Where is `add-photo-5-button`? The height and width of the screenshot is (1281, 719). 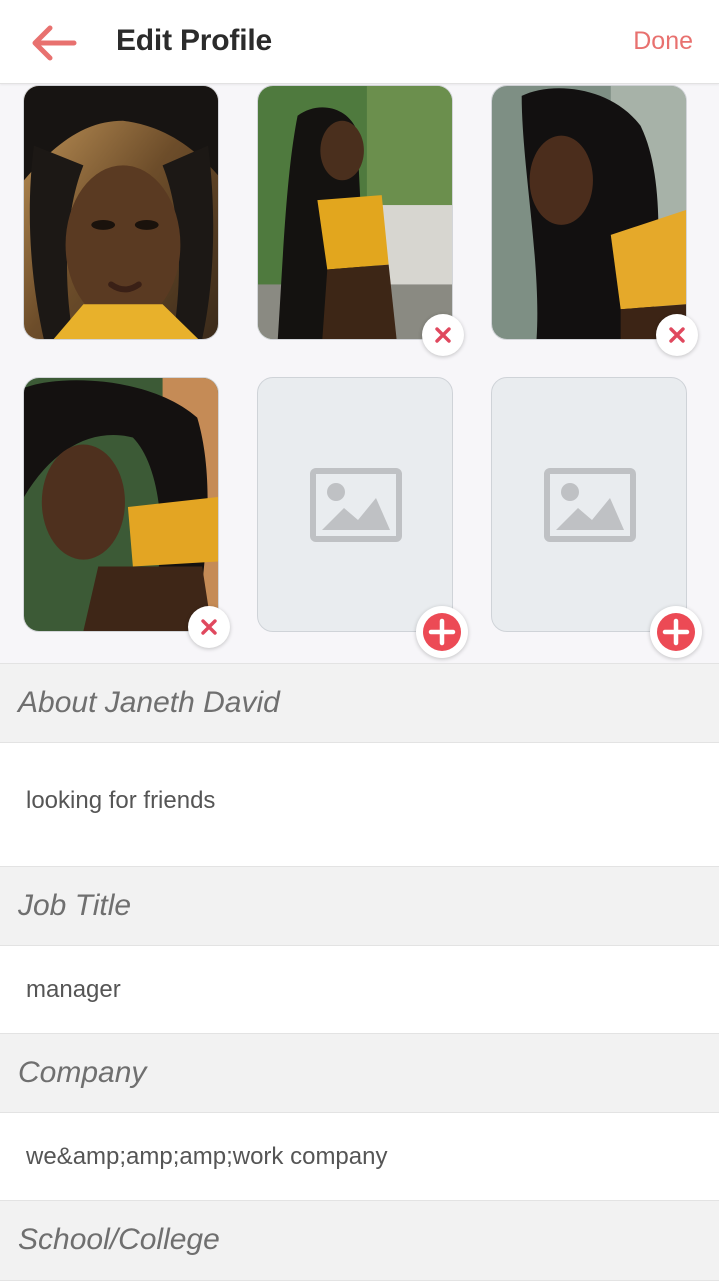 add-photo-5-button is located at coordinates (442, 632).